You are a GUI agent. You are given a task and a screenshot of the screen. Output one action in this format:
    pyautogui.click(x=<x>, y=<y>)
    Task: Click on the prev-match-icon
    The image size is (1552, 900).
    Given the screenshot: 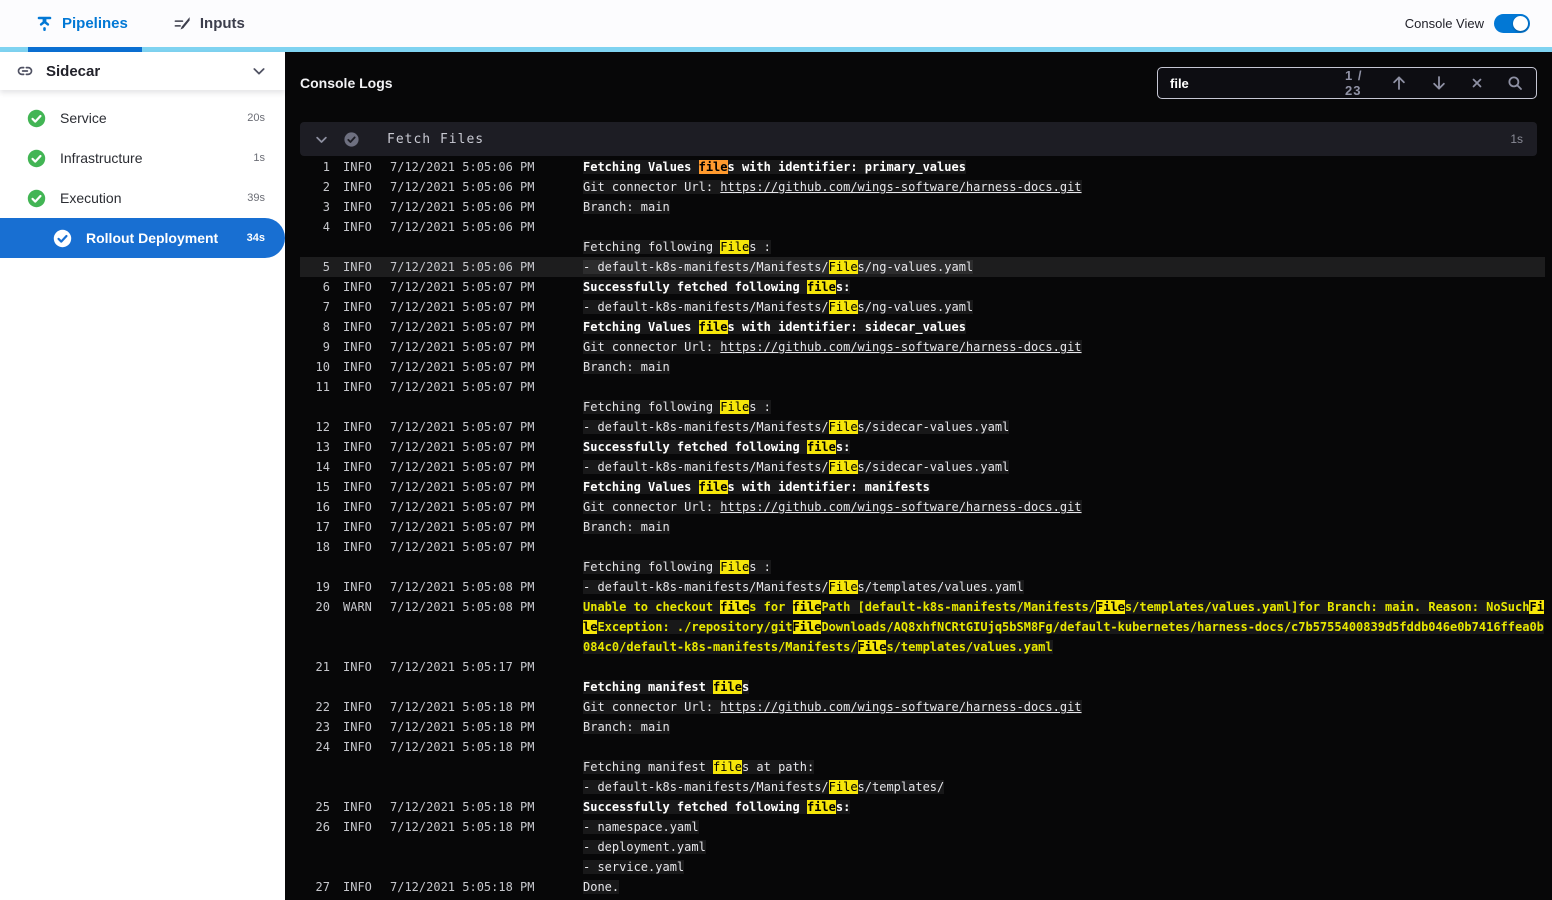 What is the action you would take?
    pyautogui.click(x=1399, y=83)
    